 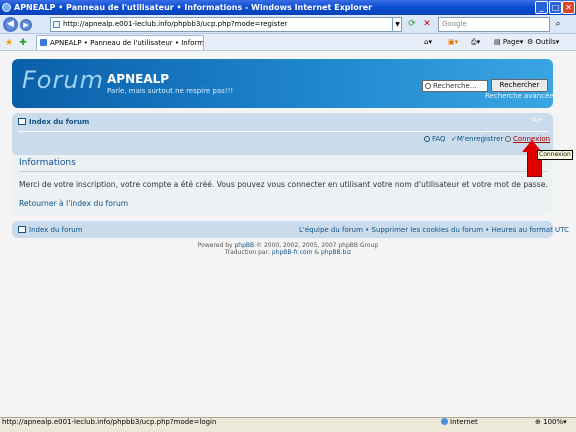 I want to click on rss-icon: ▣▾, so click(x=453, y=42).